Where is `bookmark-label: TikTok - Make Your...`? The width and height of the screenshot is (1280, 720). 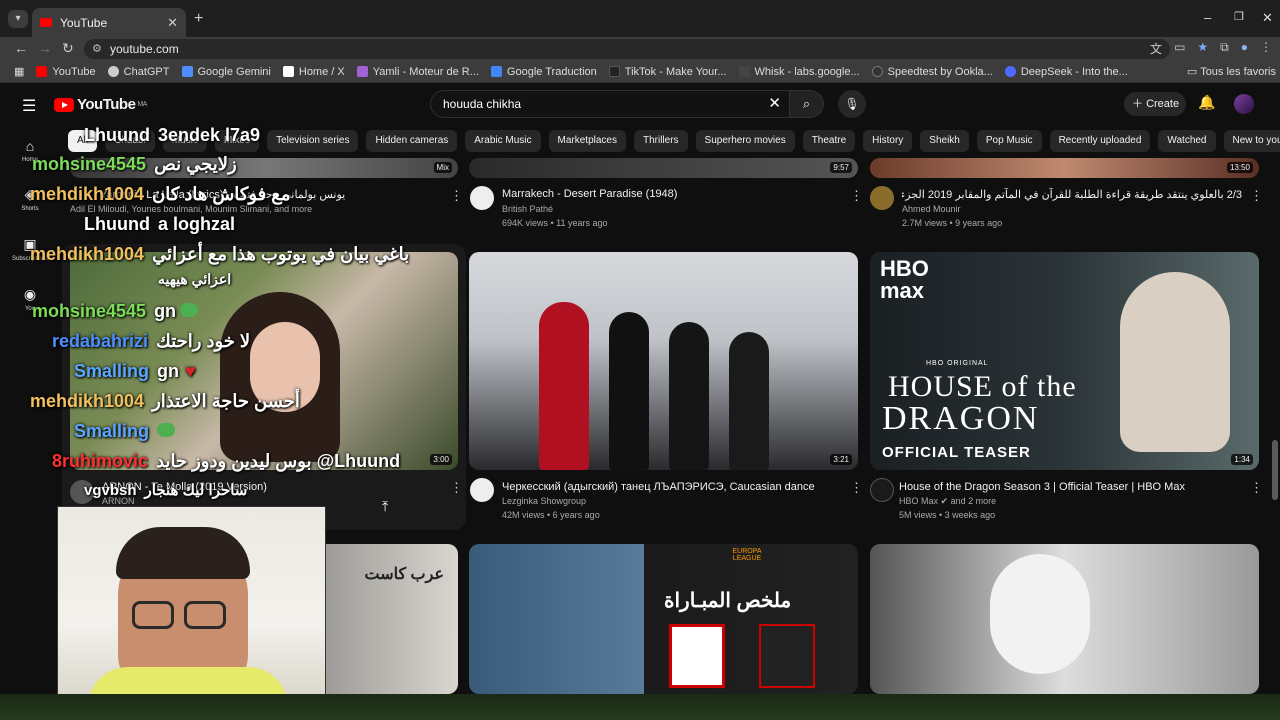 bookmark-label: TikTok - Make Your... is located at coordinates (675, 71).